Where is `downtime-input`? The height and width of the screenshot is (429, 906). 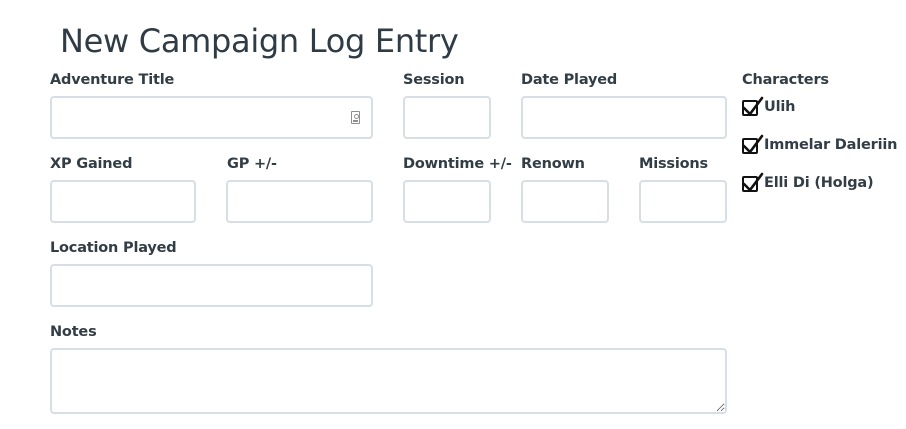
downtime-input is located at coordinates (447, 201).